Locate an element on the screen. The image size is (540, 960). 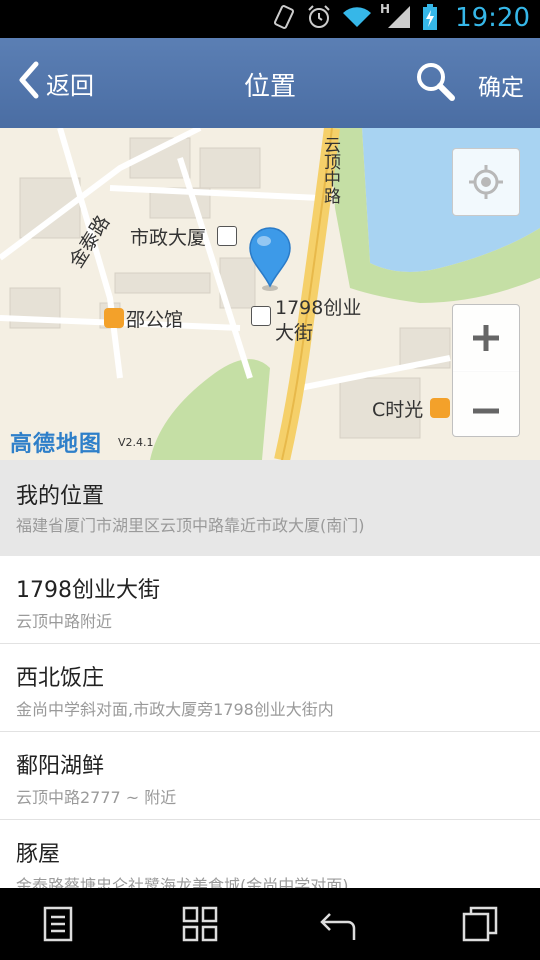
zoom-in-button is located at coordinates (486, 338).